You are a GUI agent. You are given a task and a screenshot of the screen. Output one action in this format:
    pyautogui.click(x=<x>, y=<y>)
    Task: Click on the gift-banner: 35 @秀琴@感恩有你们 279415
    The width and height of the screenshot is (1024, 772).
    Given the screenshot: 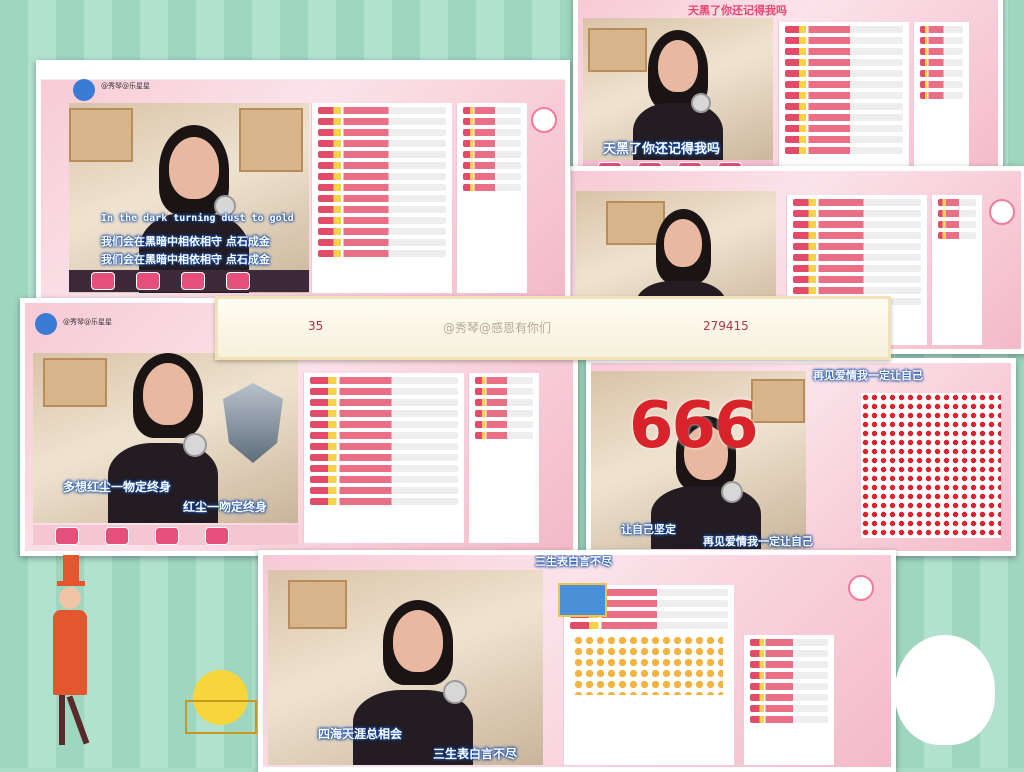 What is the action you would take?
    pyautogui.click(x=553, y=328)
    